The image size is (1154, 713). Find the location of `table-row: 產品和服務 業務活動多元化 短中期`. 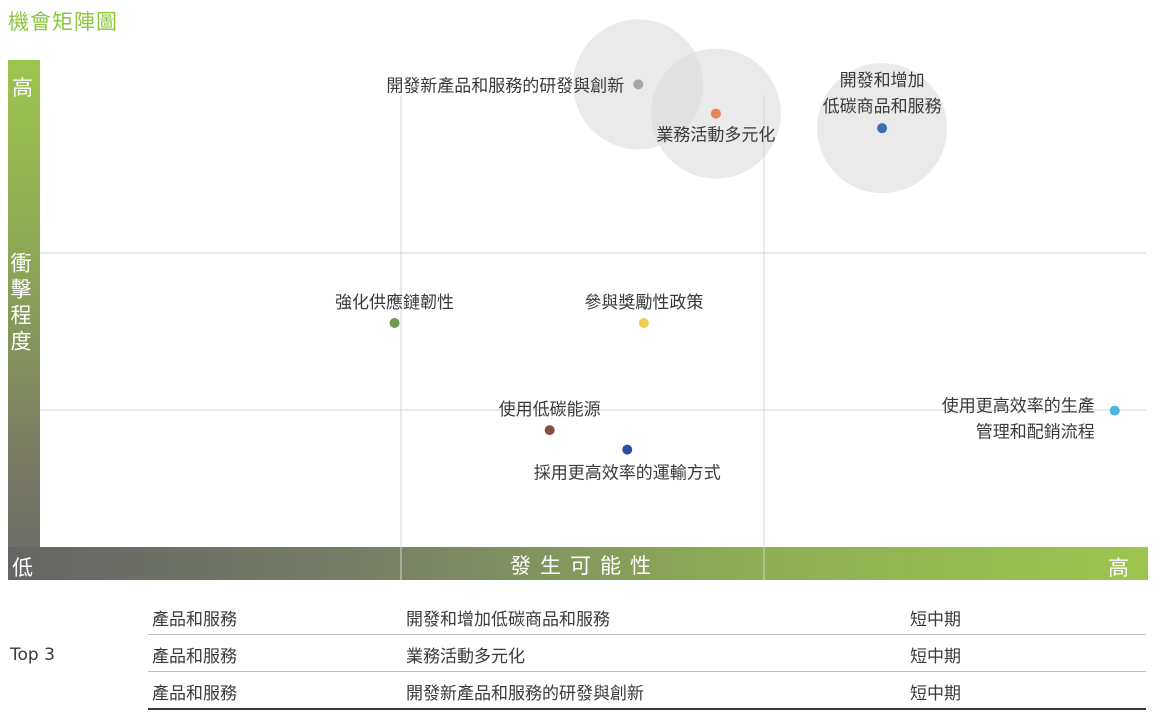

table-row: 產品和服務 業務活動多元化 短中期 is located at coordinates (647, 653).